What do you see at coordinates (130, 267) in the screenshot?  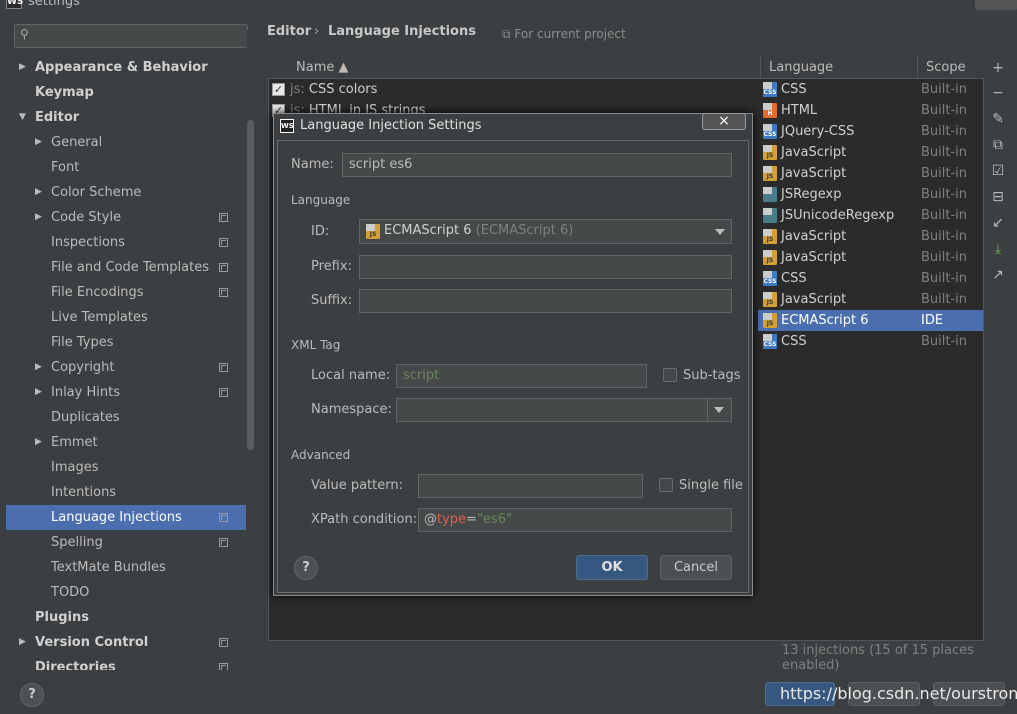 I see `sidebar-item-label: File and Code Templates` at bounding box center [130, 267].